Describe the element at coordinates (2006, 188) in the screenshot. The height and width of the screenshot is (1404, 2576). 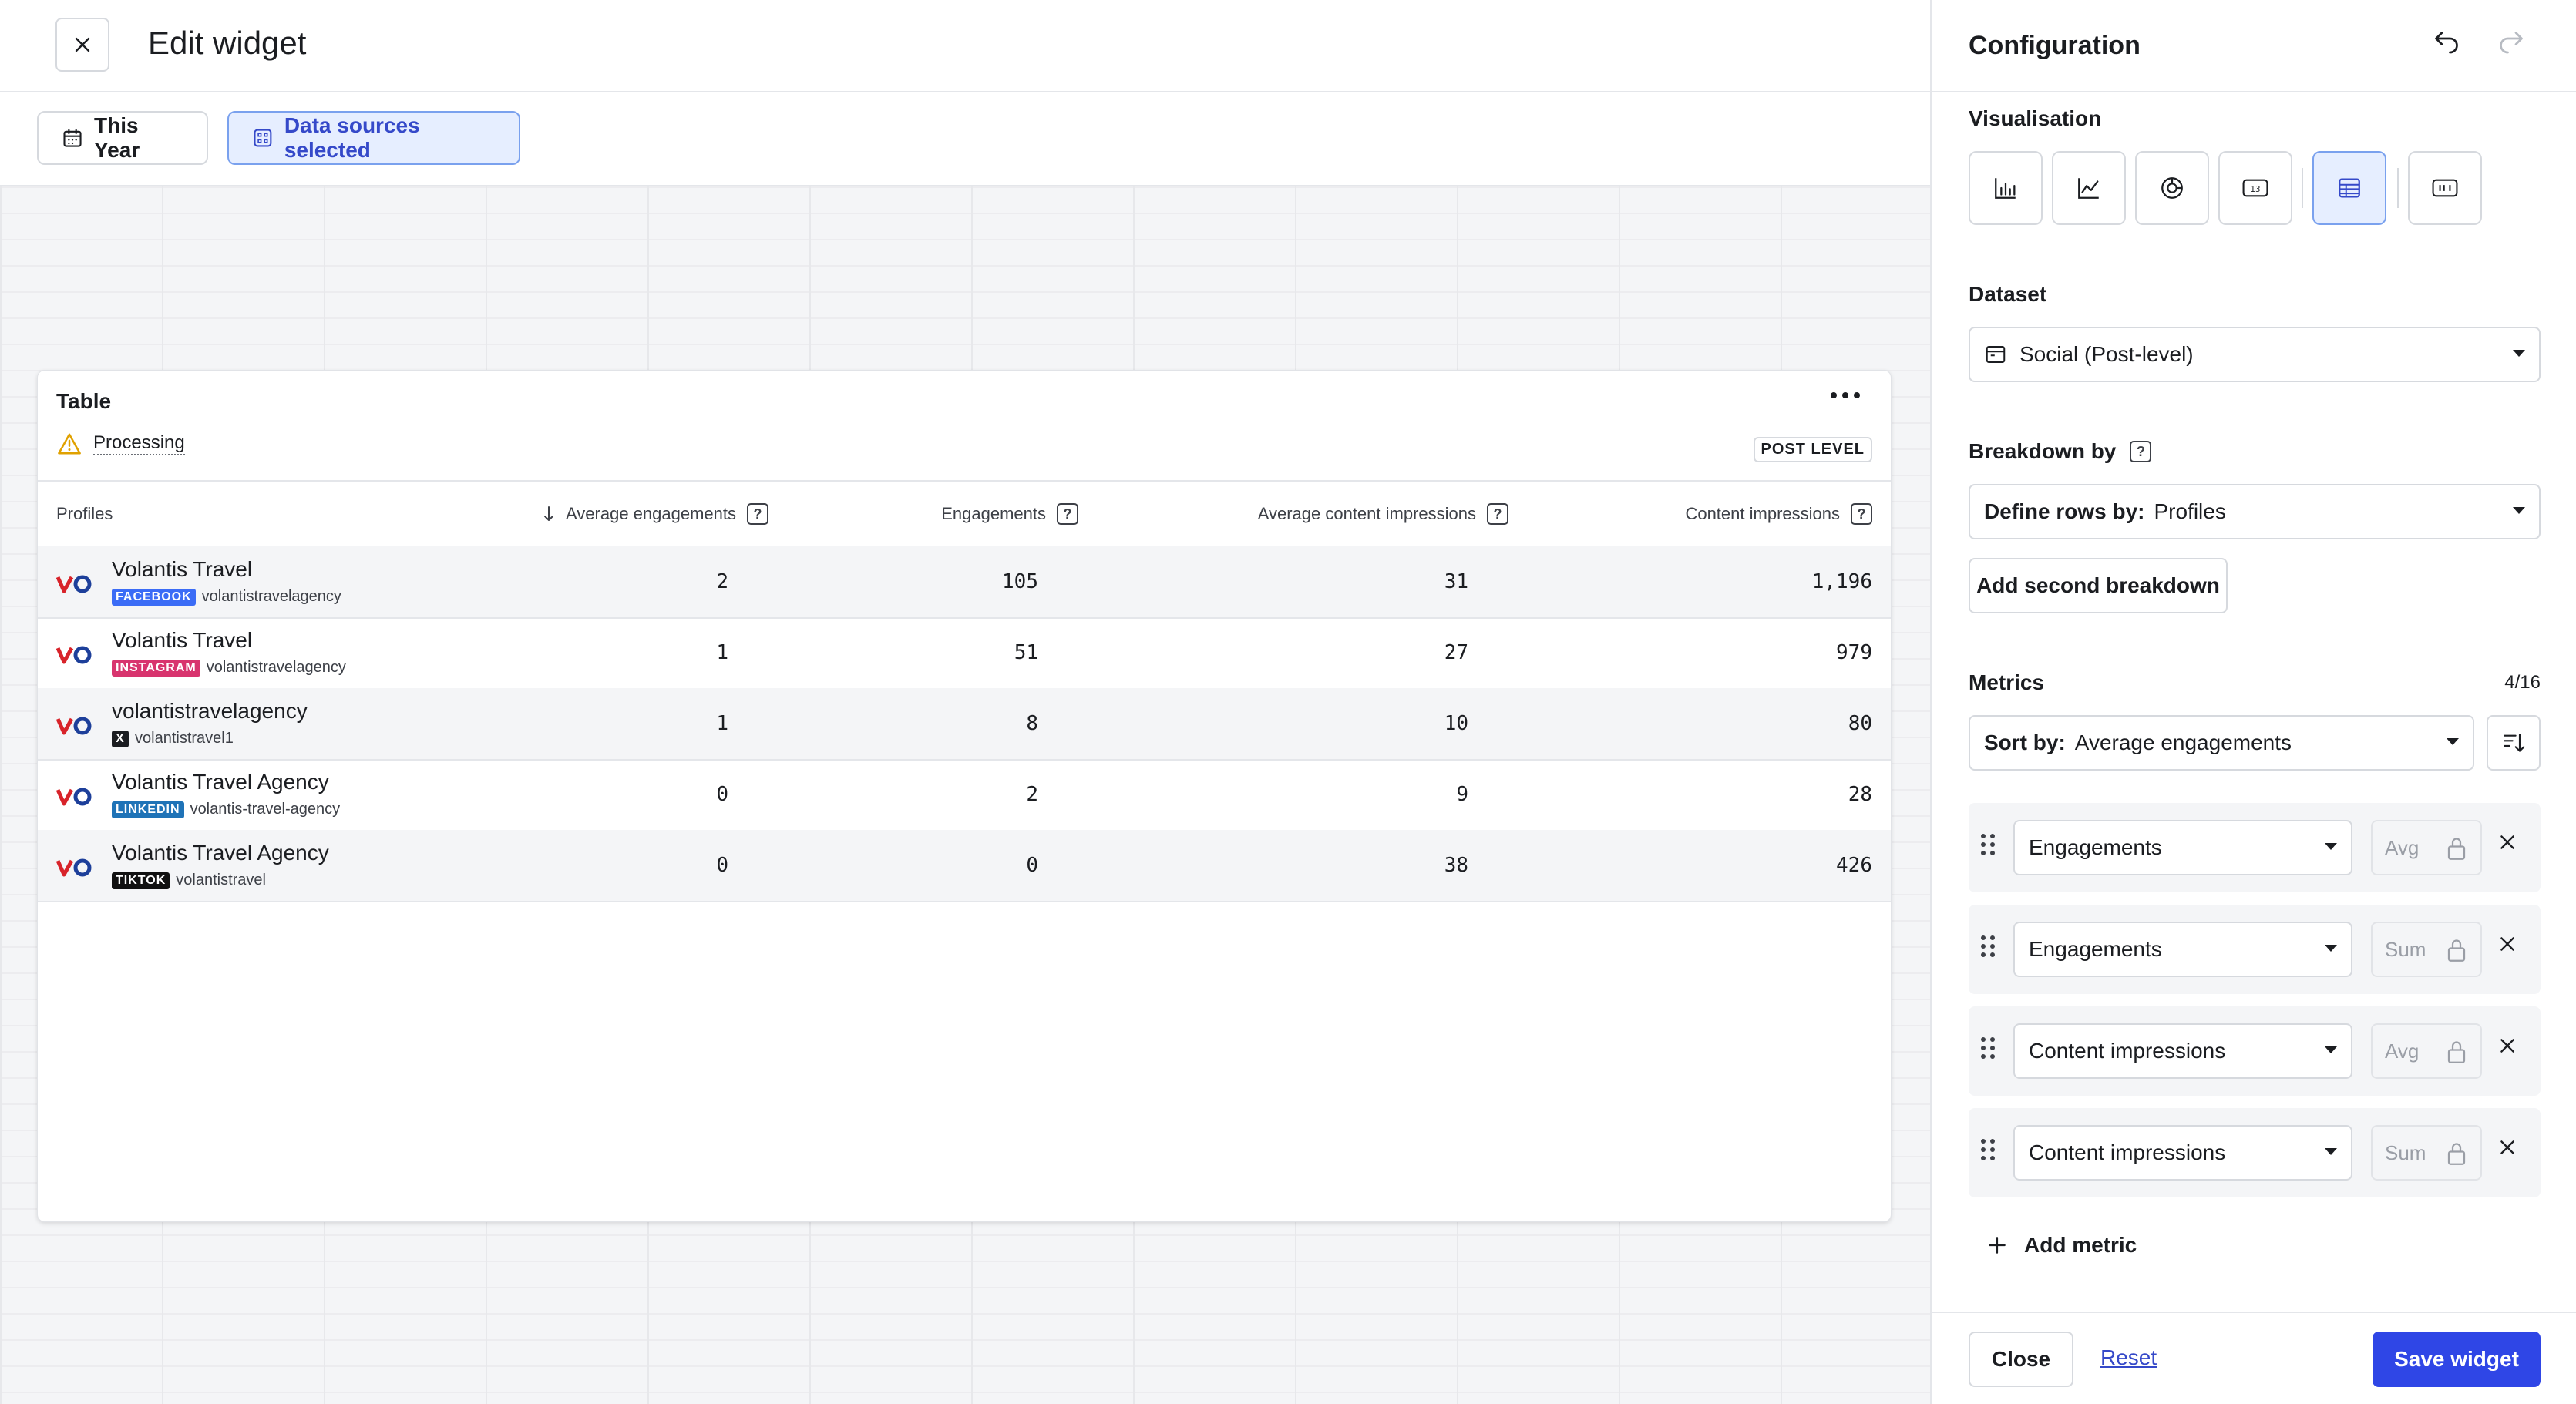
I see `viz-bar-chart-button` at that location.